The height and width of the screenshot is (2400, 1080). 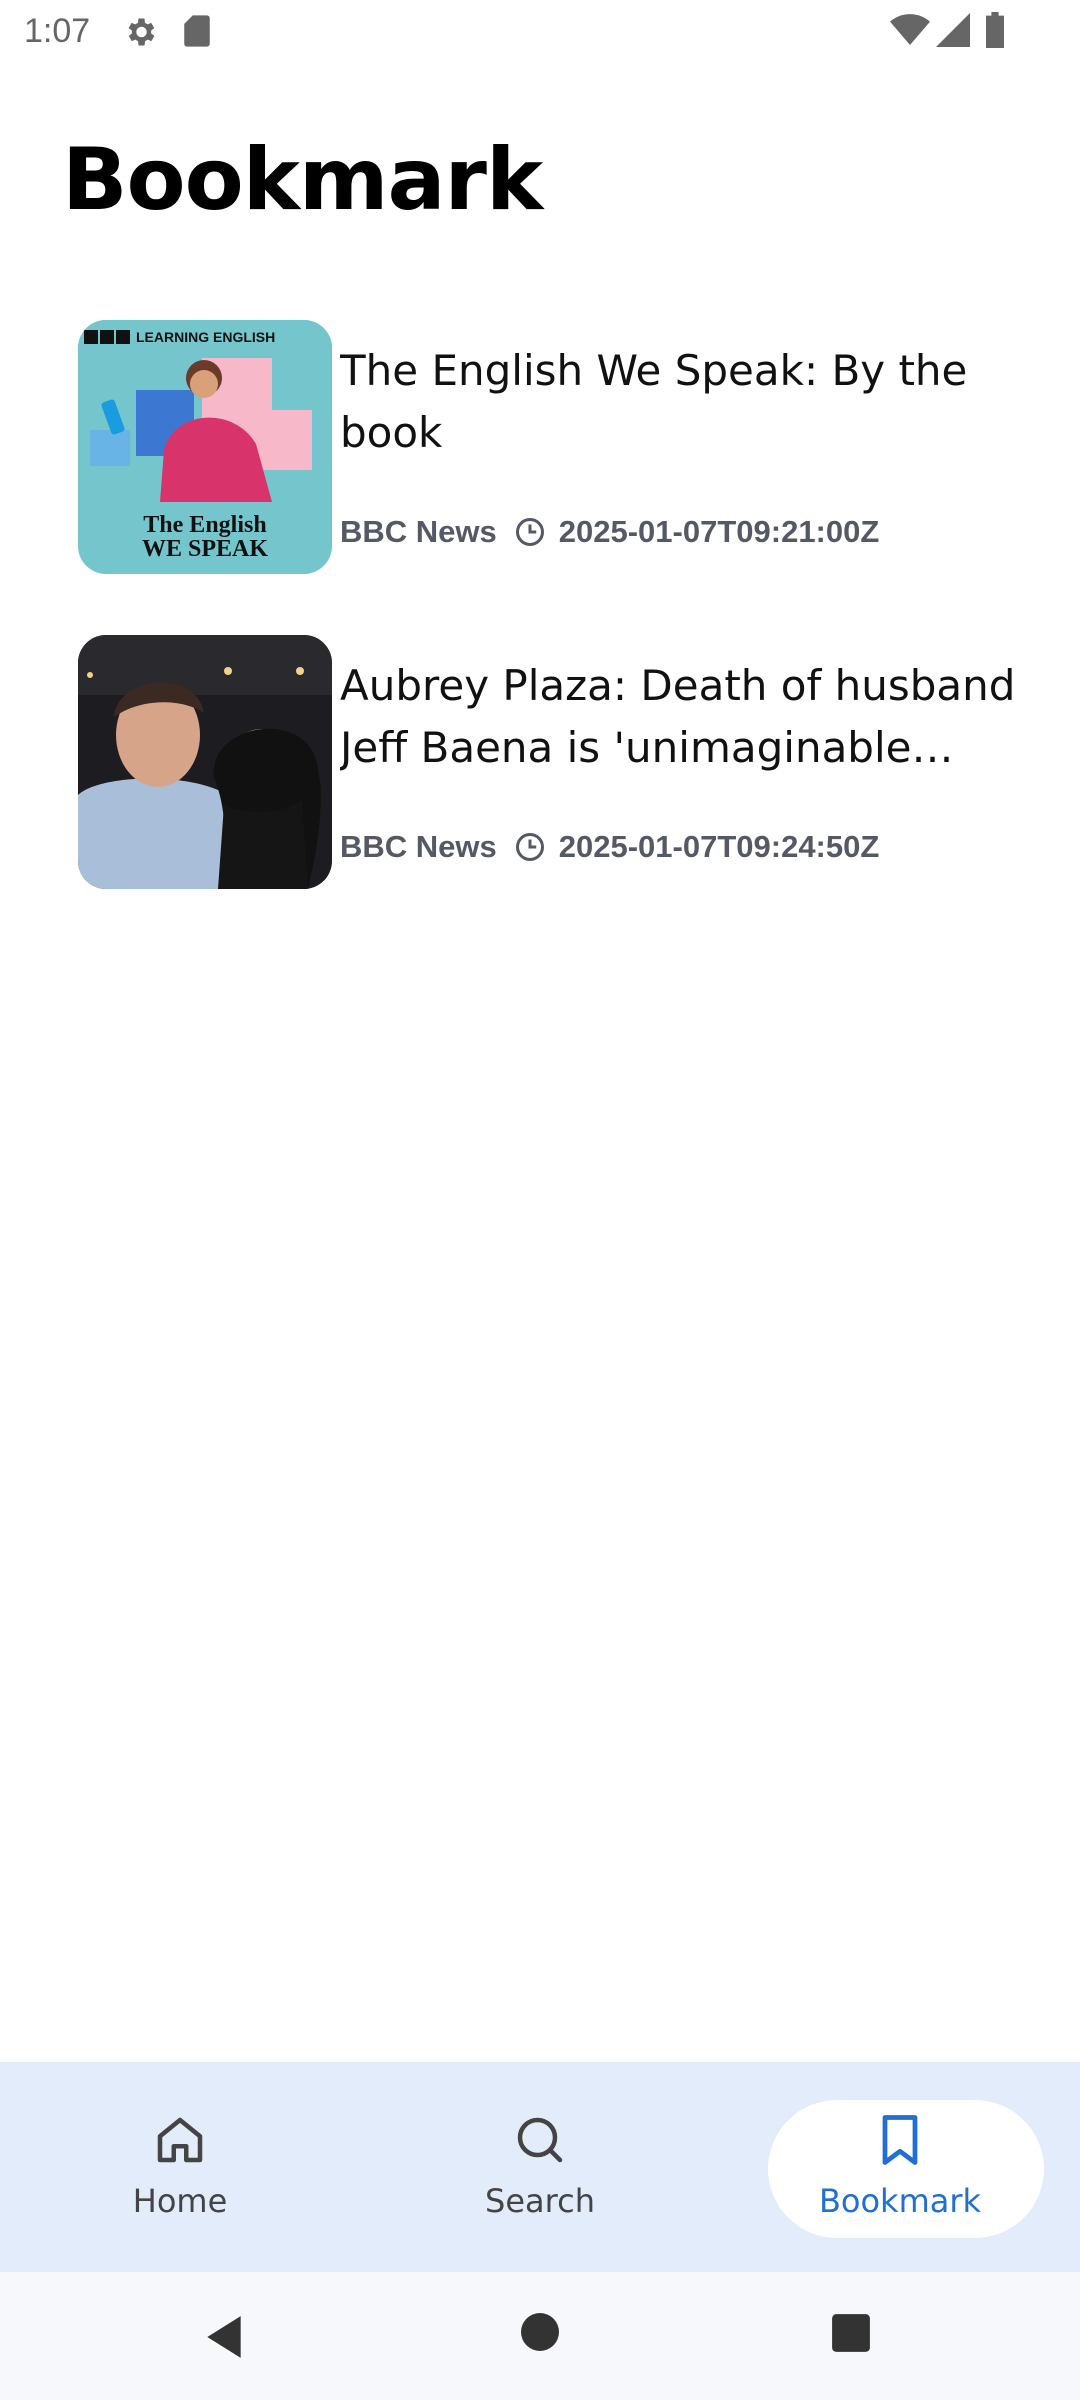 What do you see at coordinates (953, 32) in the screenshot?
I see `signal-icon` at bounding box center [953, 32].